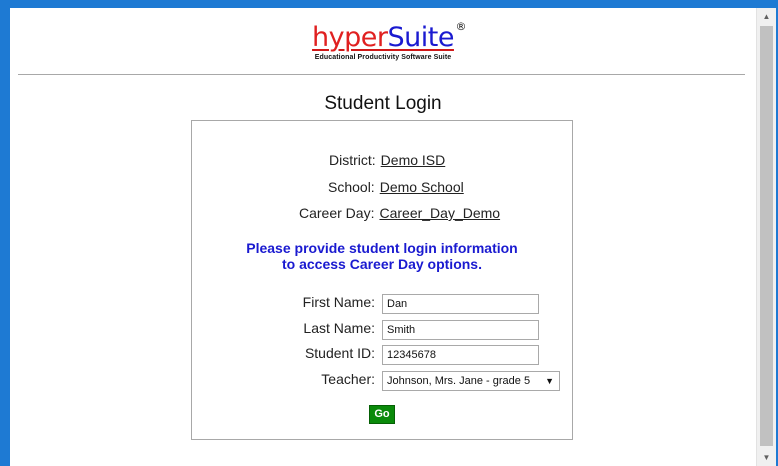 Image resolution: width=778 pixels, height=466 pixels. Describe the element at coordinates (460, 330) in the screenshot. I see `last-name-input` at that location.